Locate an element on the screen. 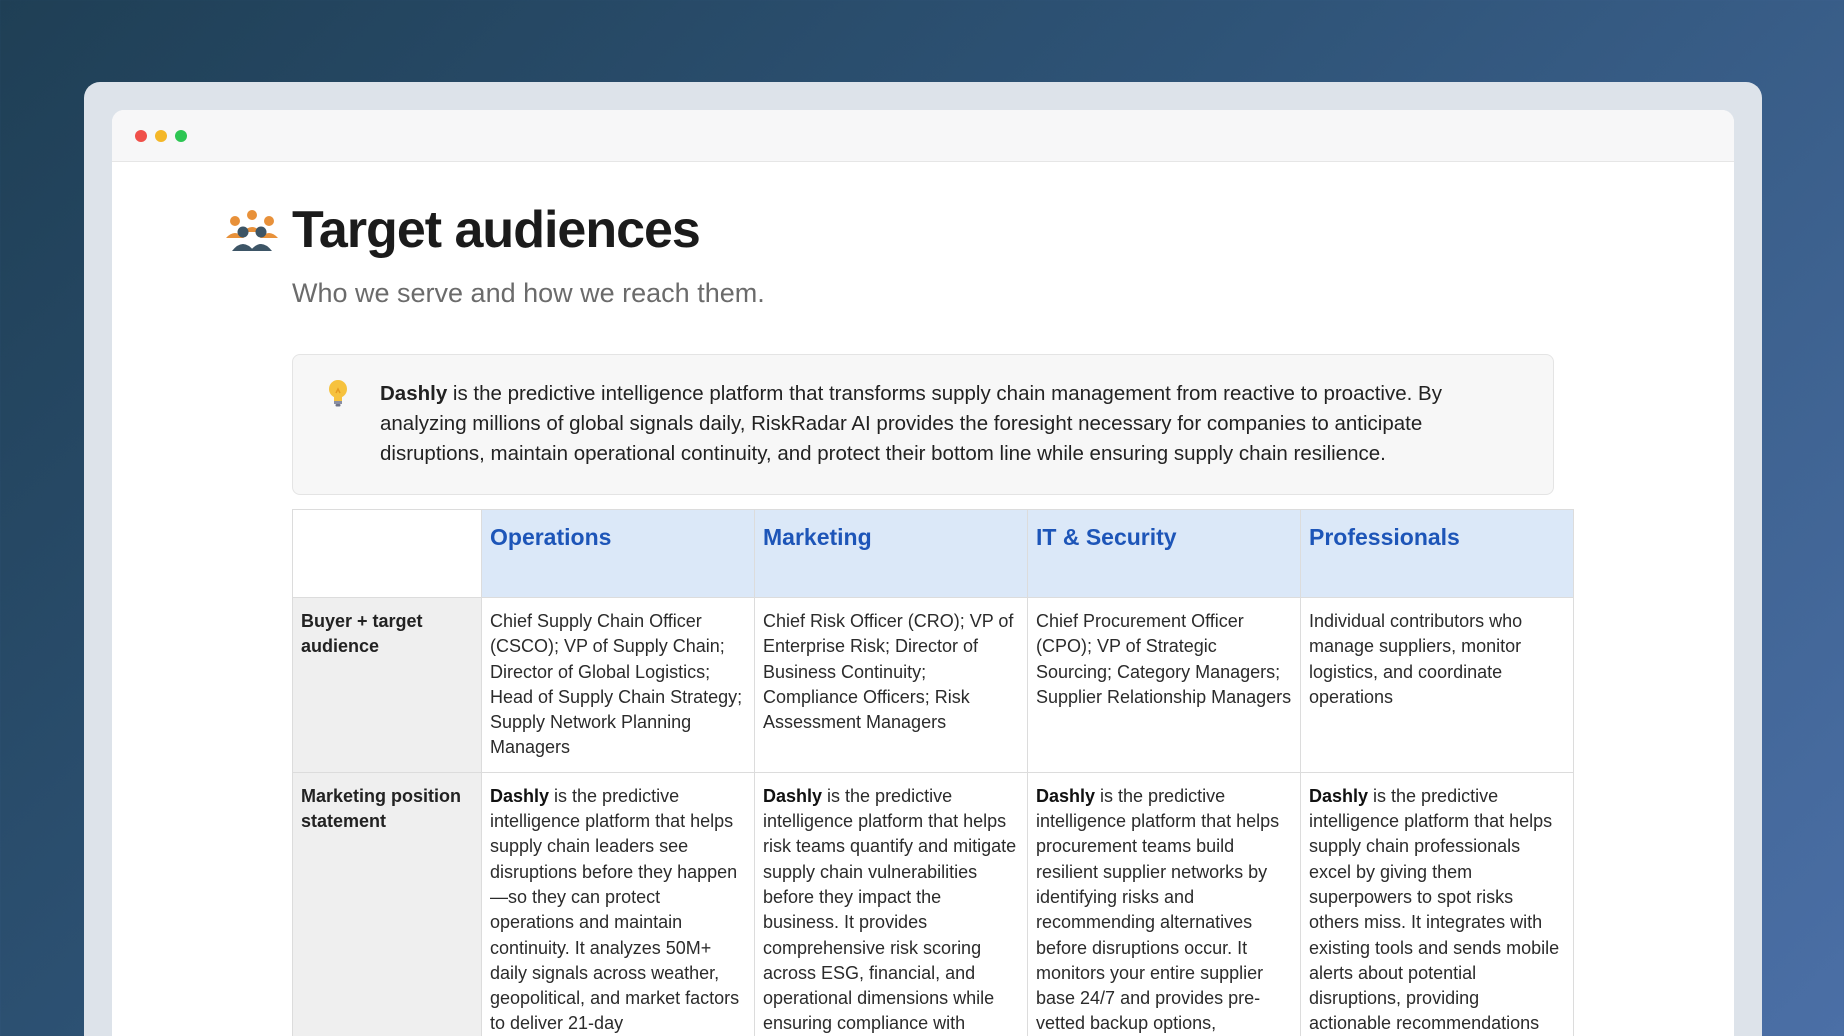  column-header-professionals: Professionals is located at coordinates (1437, 553).